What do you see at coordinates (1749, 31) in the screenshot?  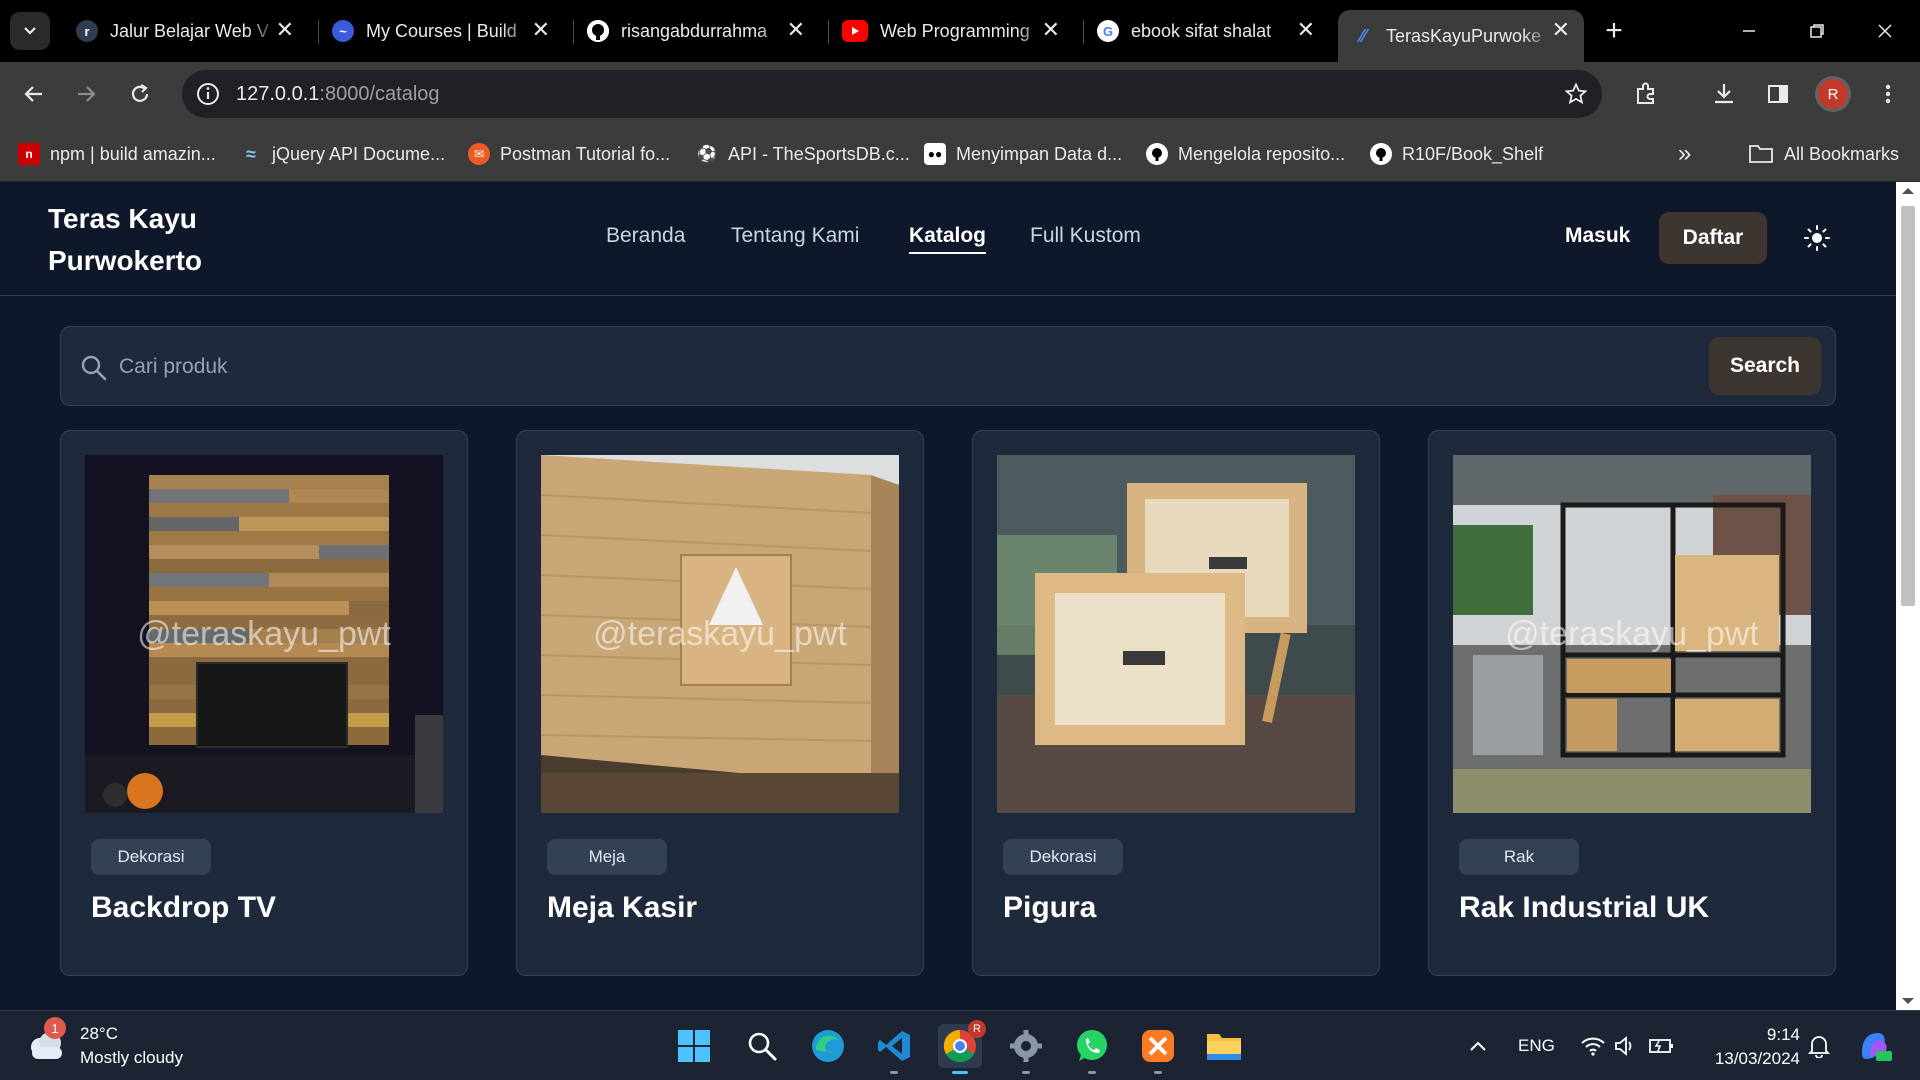 I see `minimize-button` at bounding box center [1749, 31].